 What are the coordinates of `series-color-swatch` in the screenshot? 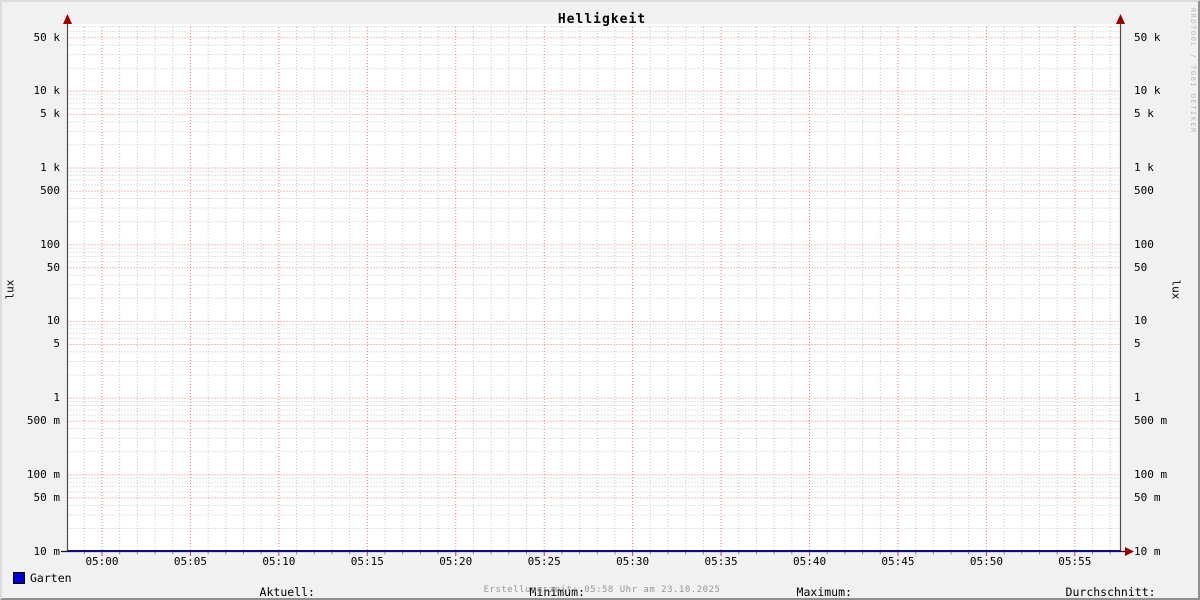 It's located at (19, 578).